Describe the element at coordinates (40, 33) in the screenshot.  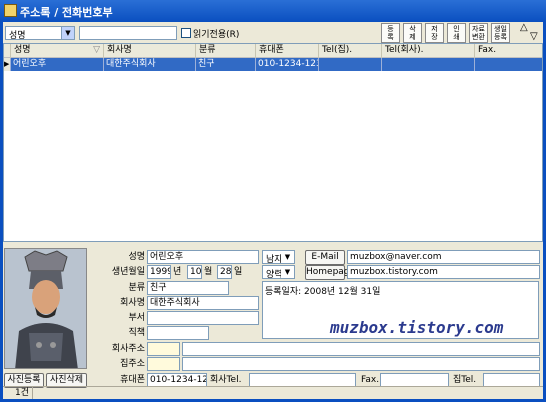
I see `search-field-select: 성명 ▼` at that location.